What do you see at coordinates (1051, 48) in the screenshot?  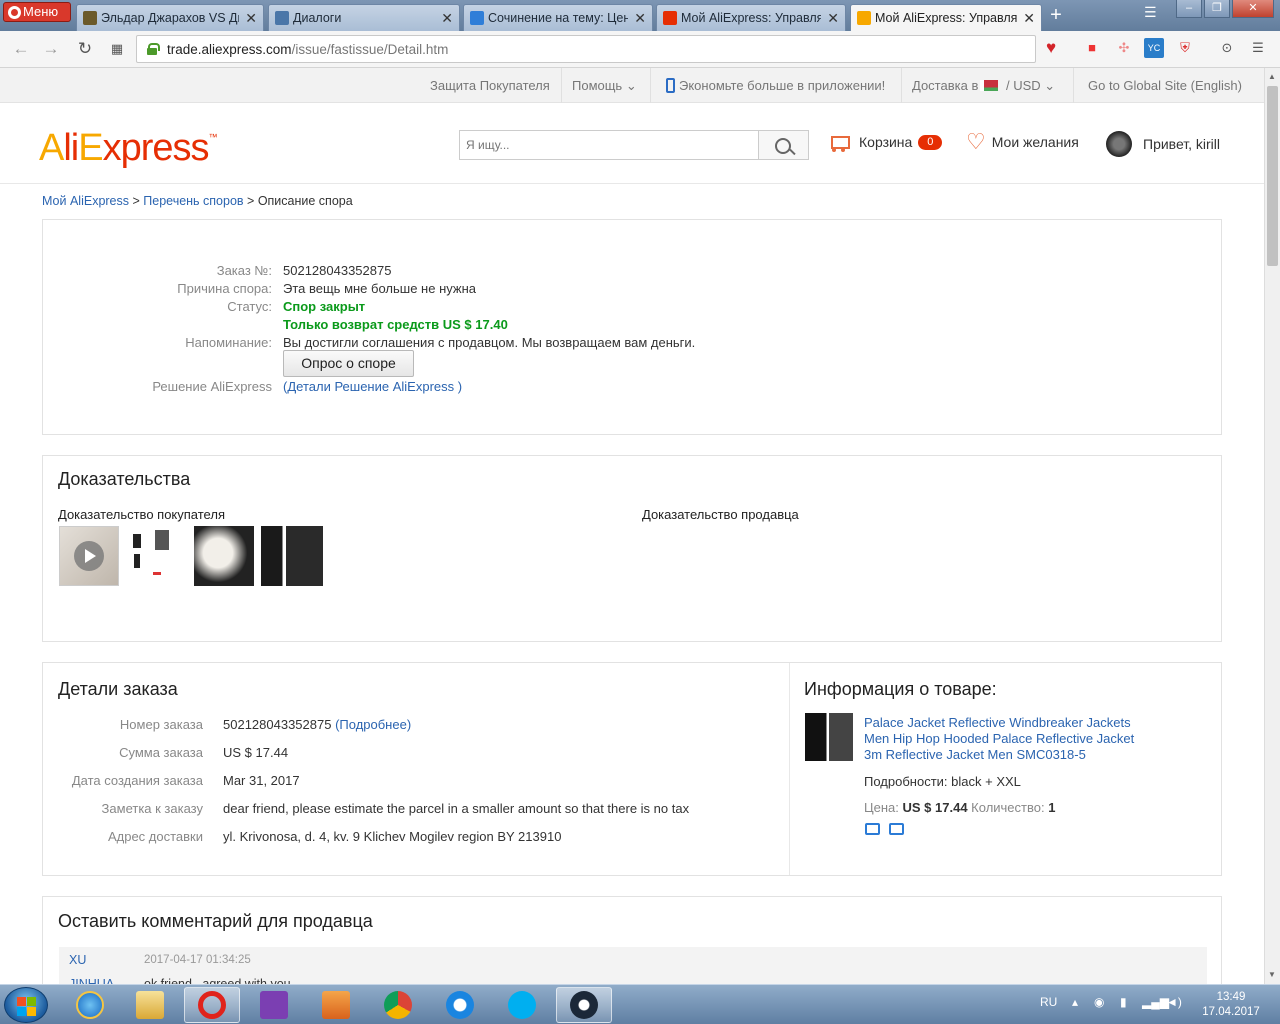 I see `heart-bookmark-icon: ♥` at bounding box center [1051, 48].